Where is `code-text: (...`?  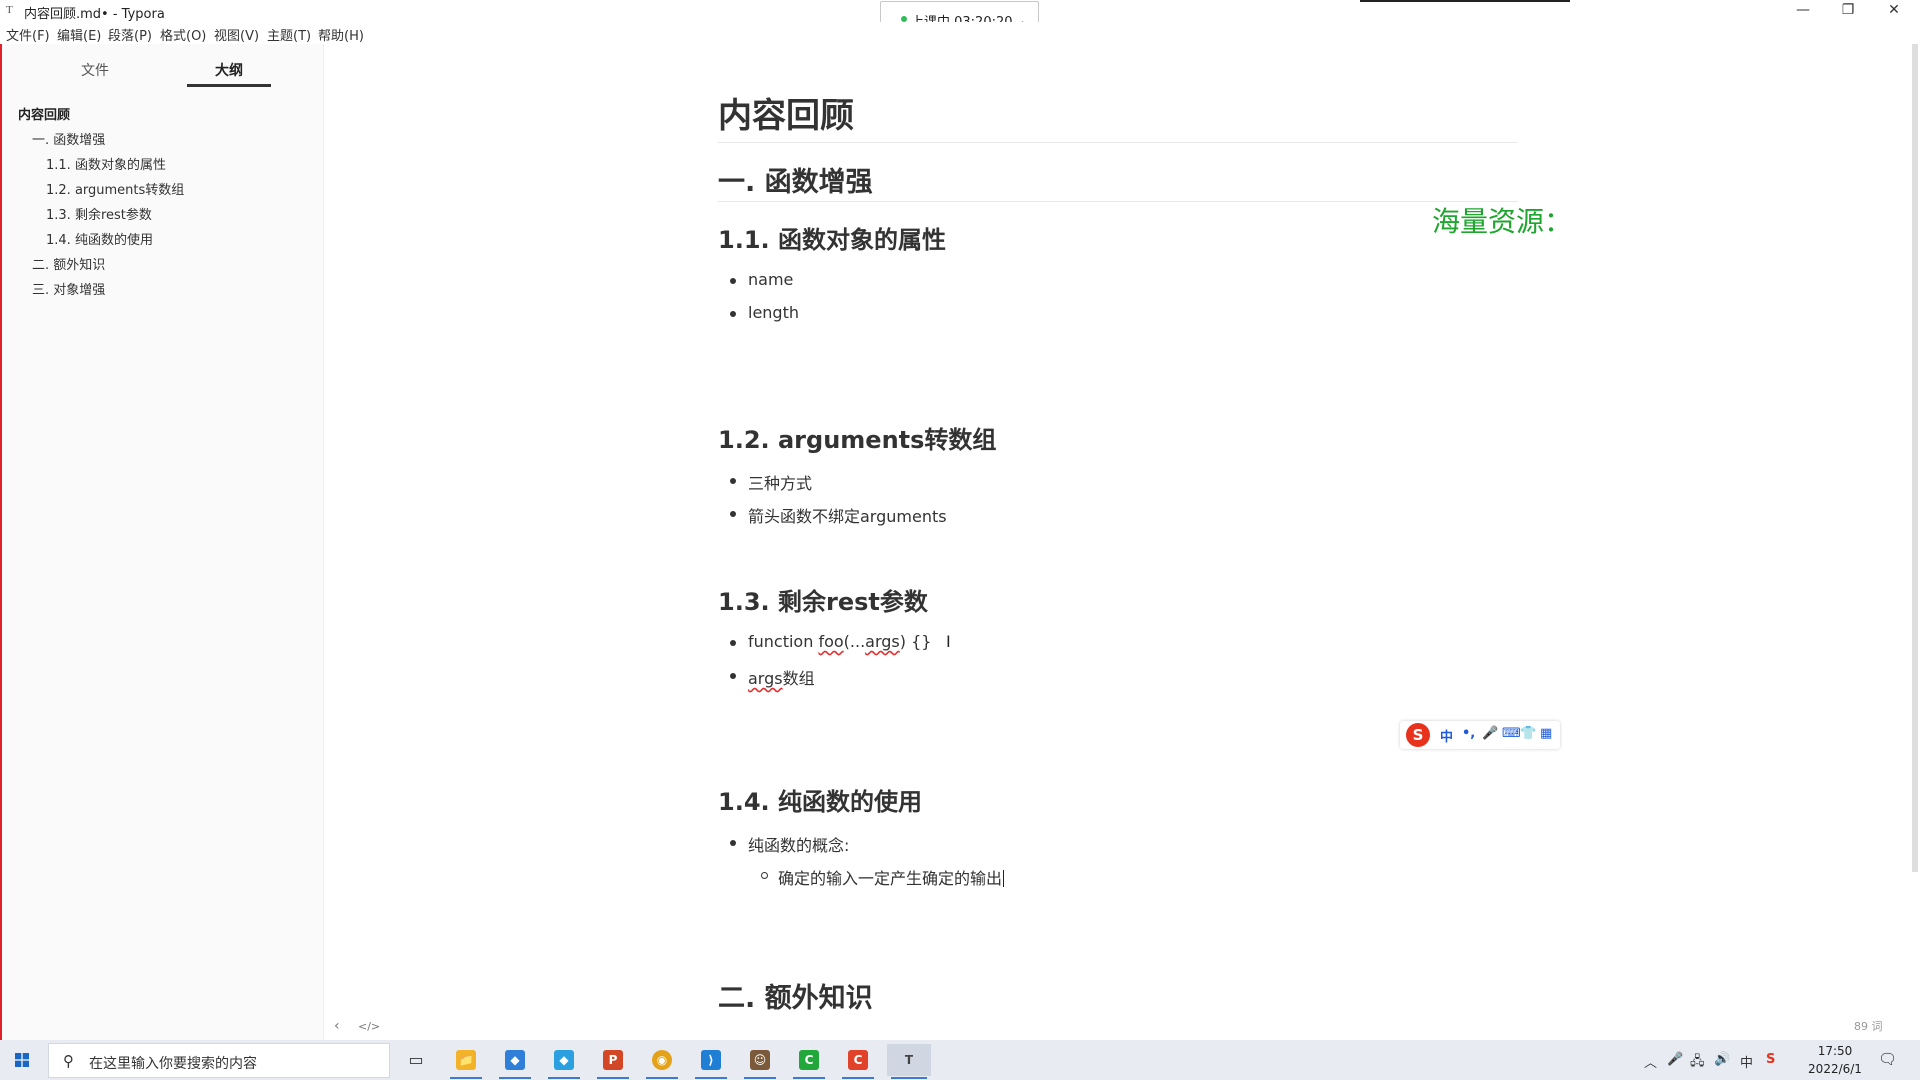
code-text: (... is located at coordinates (854, 641).